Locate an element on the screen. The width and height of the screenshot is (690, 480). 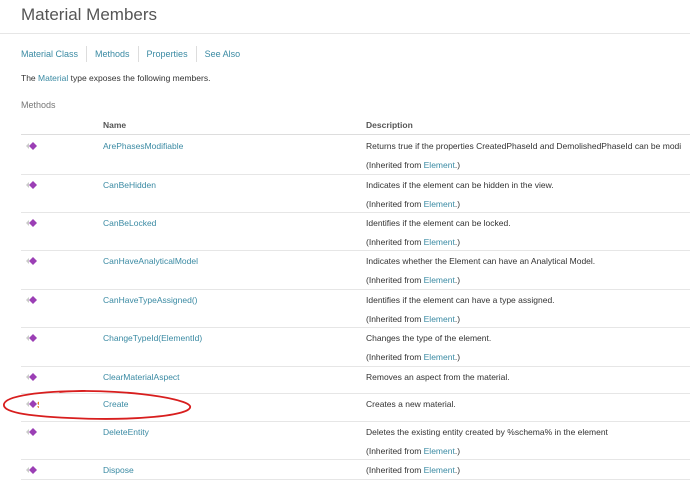
method-name-link: ChangeTypeId(ElementId) is located at coordinates (152, 338).